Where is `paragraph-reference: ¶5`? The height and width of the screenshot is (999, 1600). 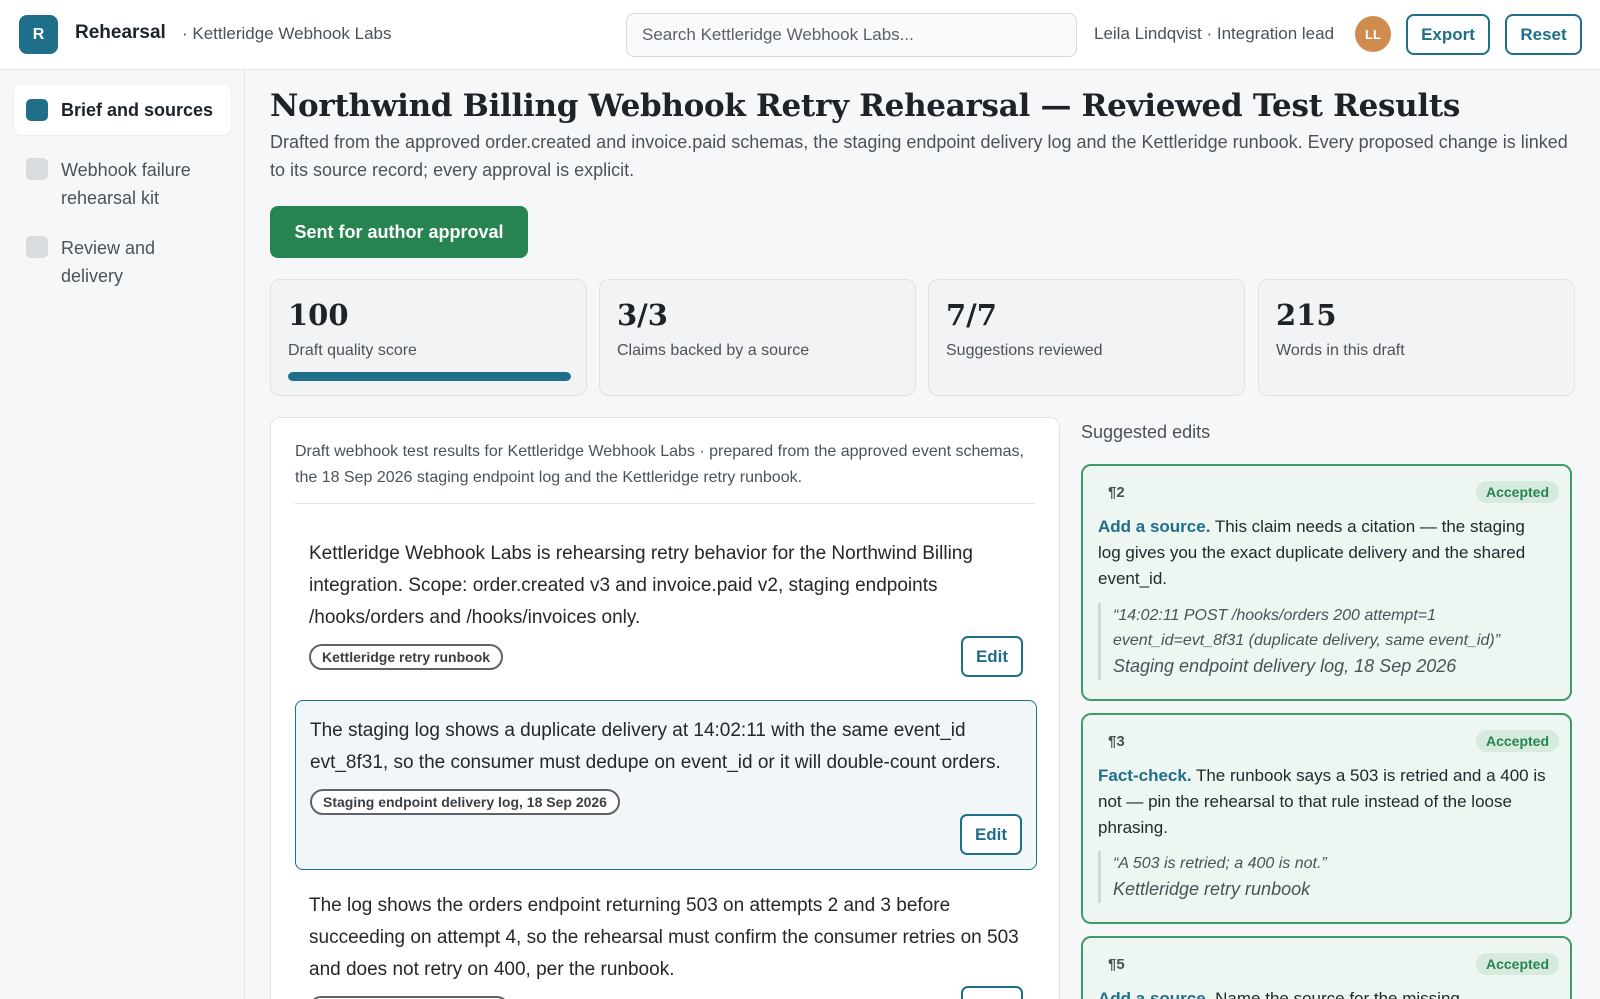
paragraph-reference: ¶5 is located at coordinates (1116, 964).